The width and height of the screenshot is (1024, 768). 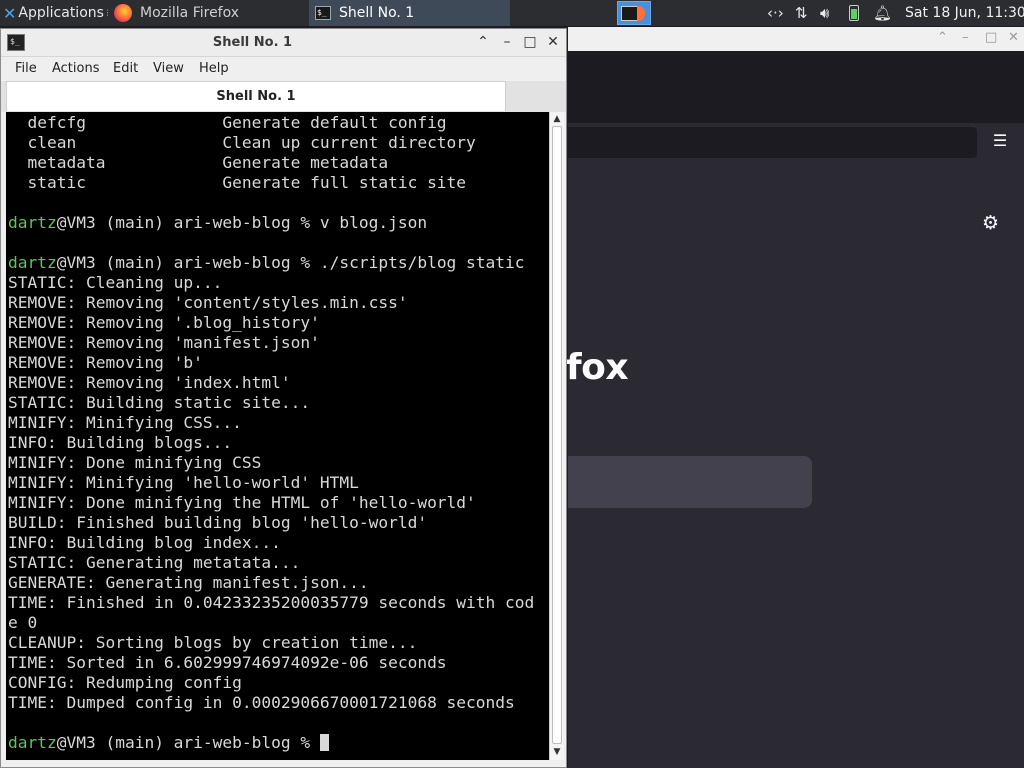 What do you see at coordinates (990, 223) in the screenshot?
I see `gear-icon: ⚙` at bounding box center [990, 223].